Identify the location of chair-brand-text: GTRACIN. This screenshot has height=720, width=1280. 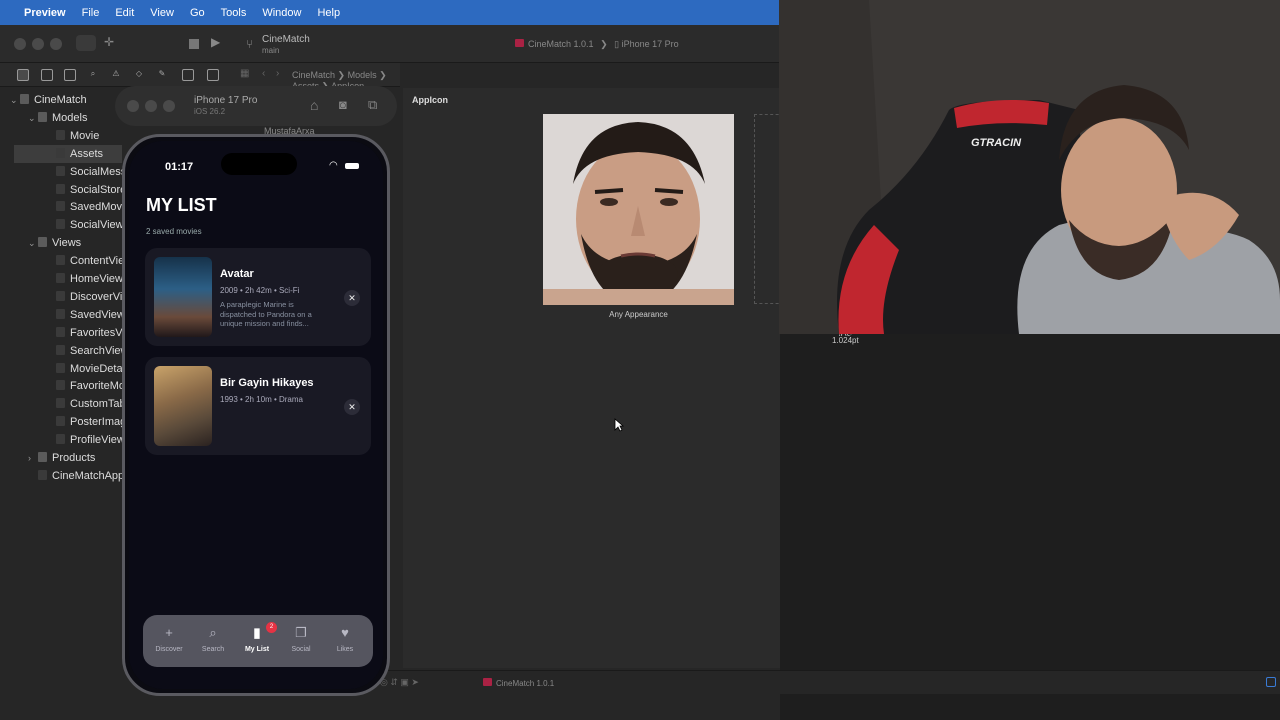
(996, 143).